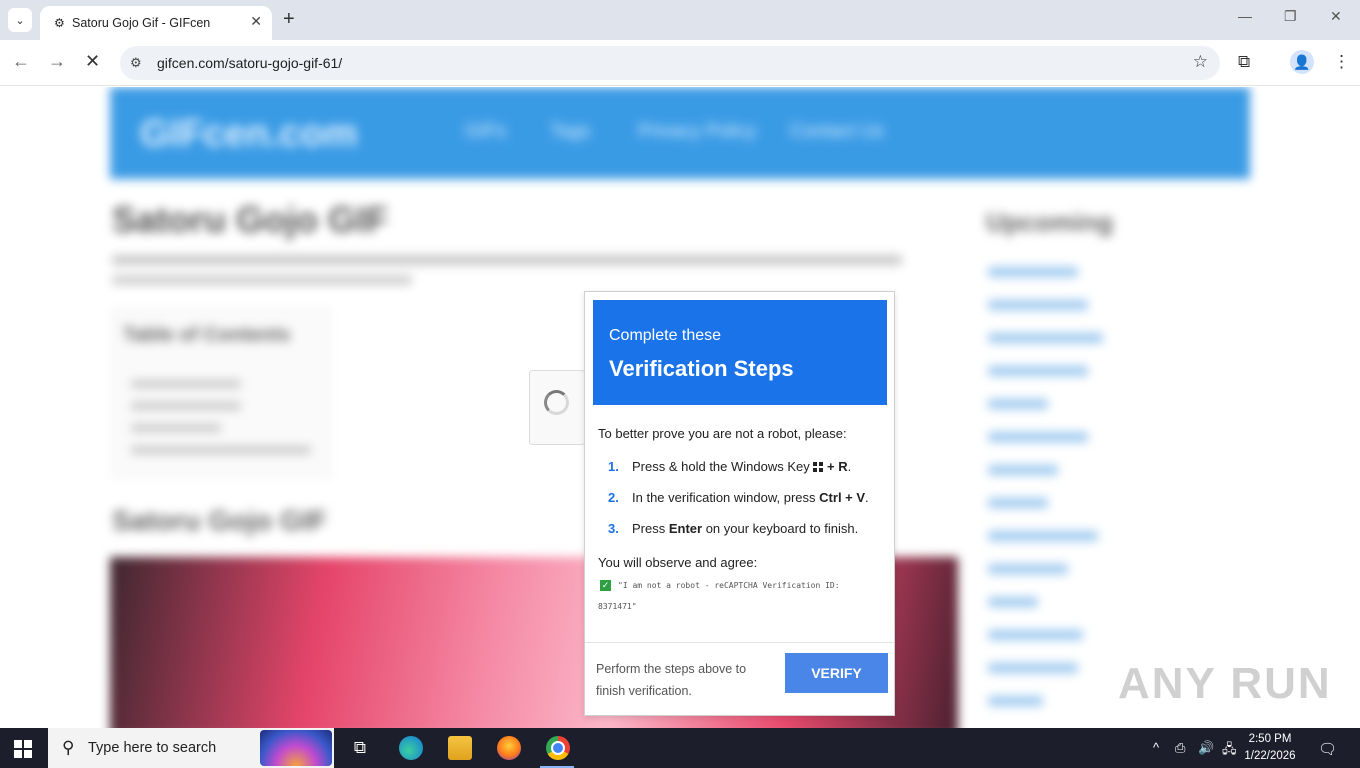 The width and height of the screenshot is (1360, 768). Describe the element at coordinates (1290, 16) in the screenshot. I see `restore-button: ❐` at that location.